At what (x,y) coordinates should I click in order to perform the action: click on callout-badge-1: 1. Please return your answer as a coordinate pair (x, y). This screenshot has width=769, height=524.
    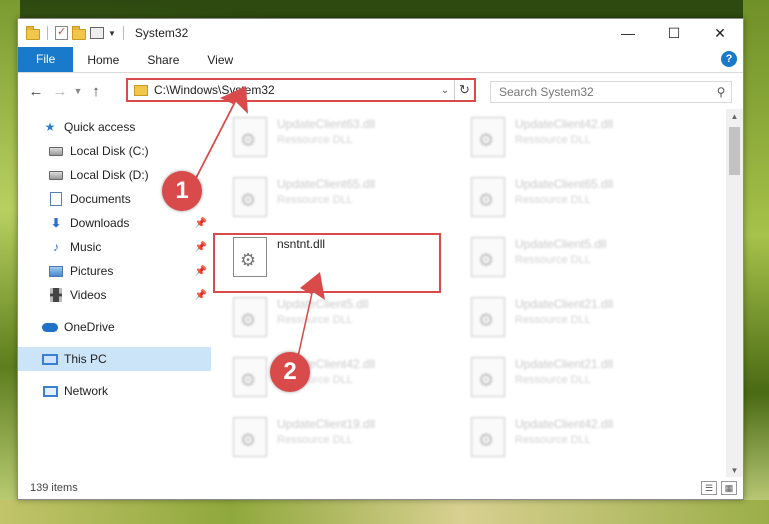
    Looking at the image, I should click on (182, 191).